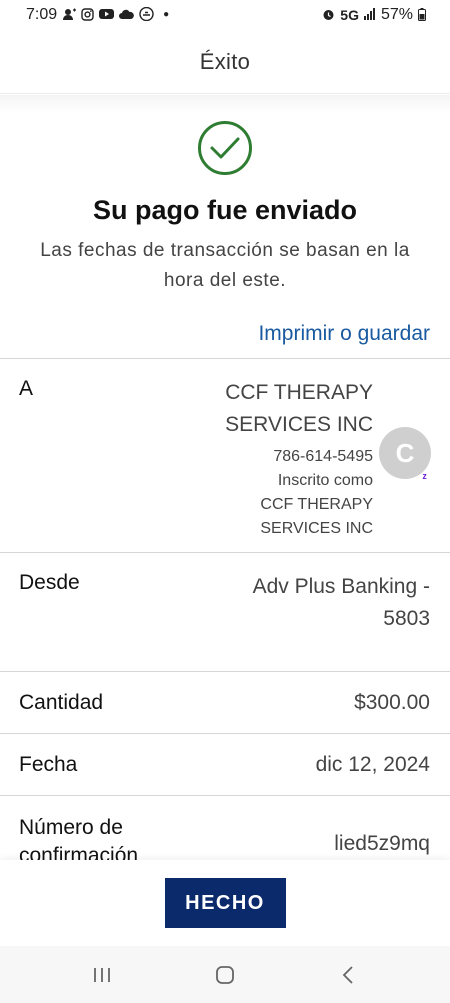  Describe the element at coordinates (107, 15) in the screenshot. I see `youtube-icon` at that location.